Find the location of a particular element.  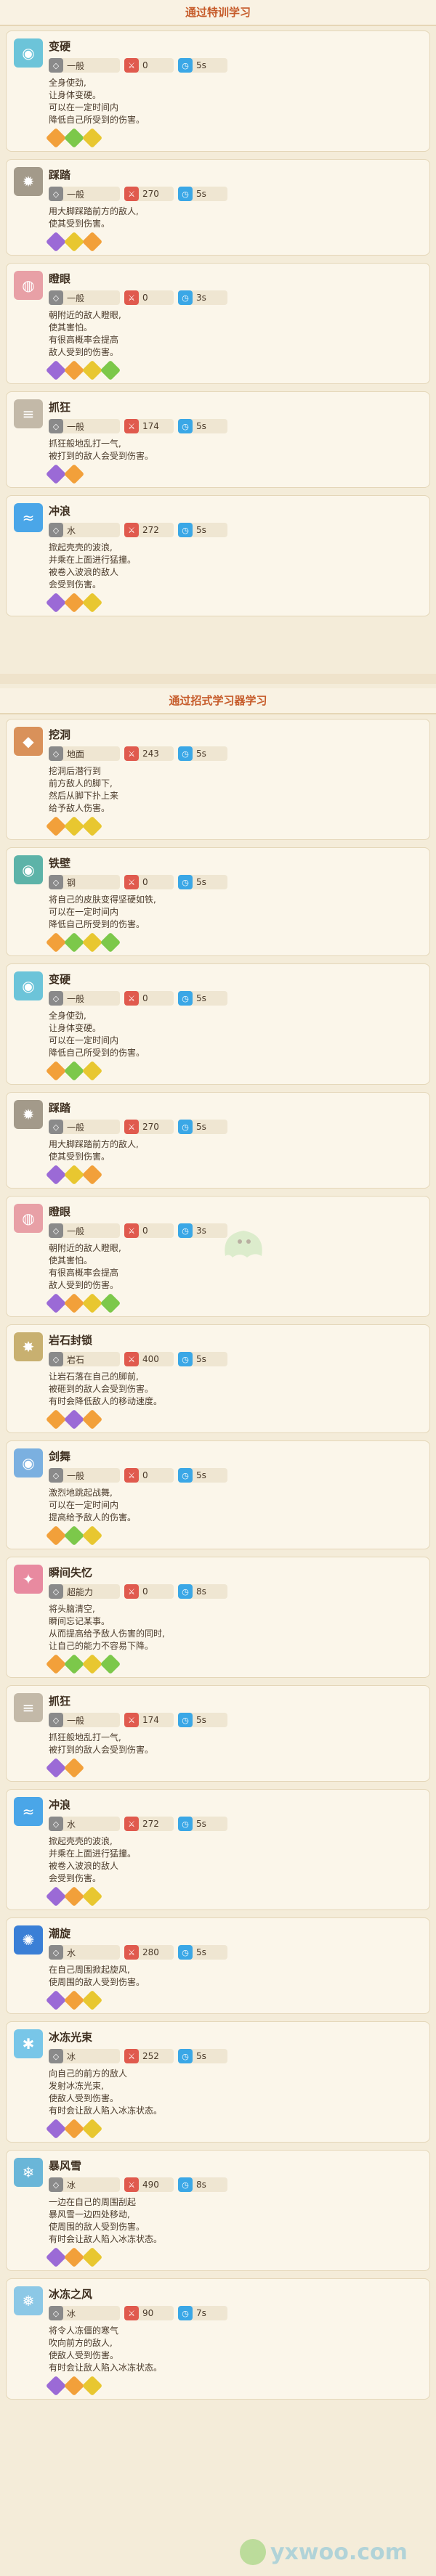

move-name: 踩踏 is located at coordinates (60, 175).